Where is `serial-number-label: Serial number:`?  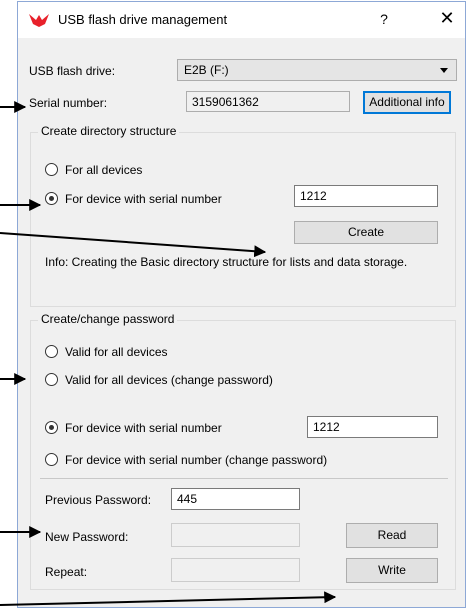 serial-number-label: Serial number: is located at coordinates (68, 103).